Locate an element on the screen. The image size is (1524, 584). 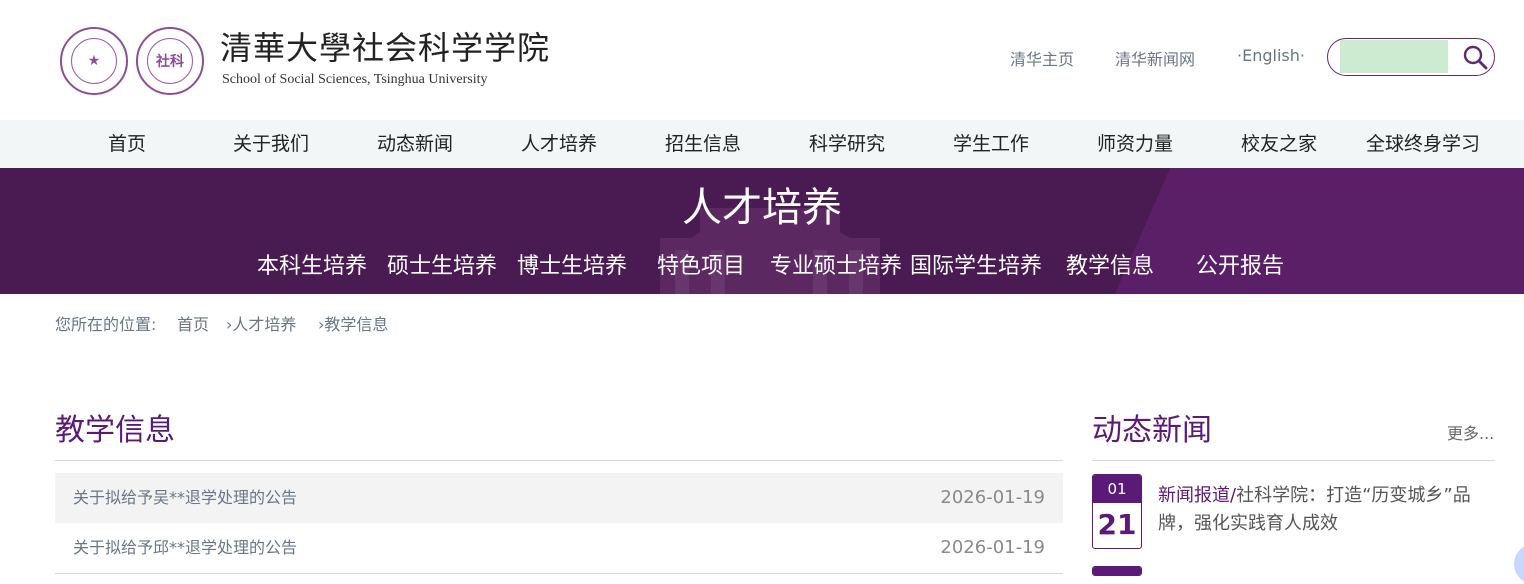
nav-education: 人才培养 is located at coordinates (559, 144).